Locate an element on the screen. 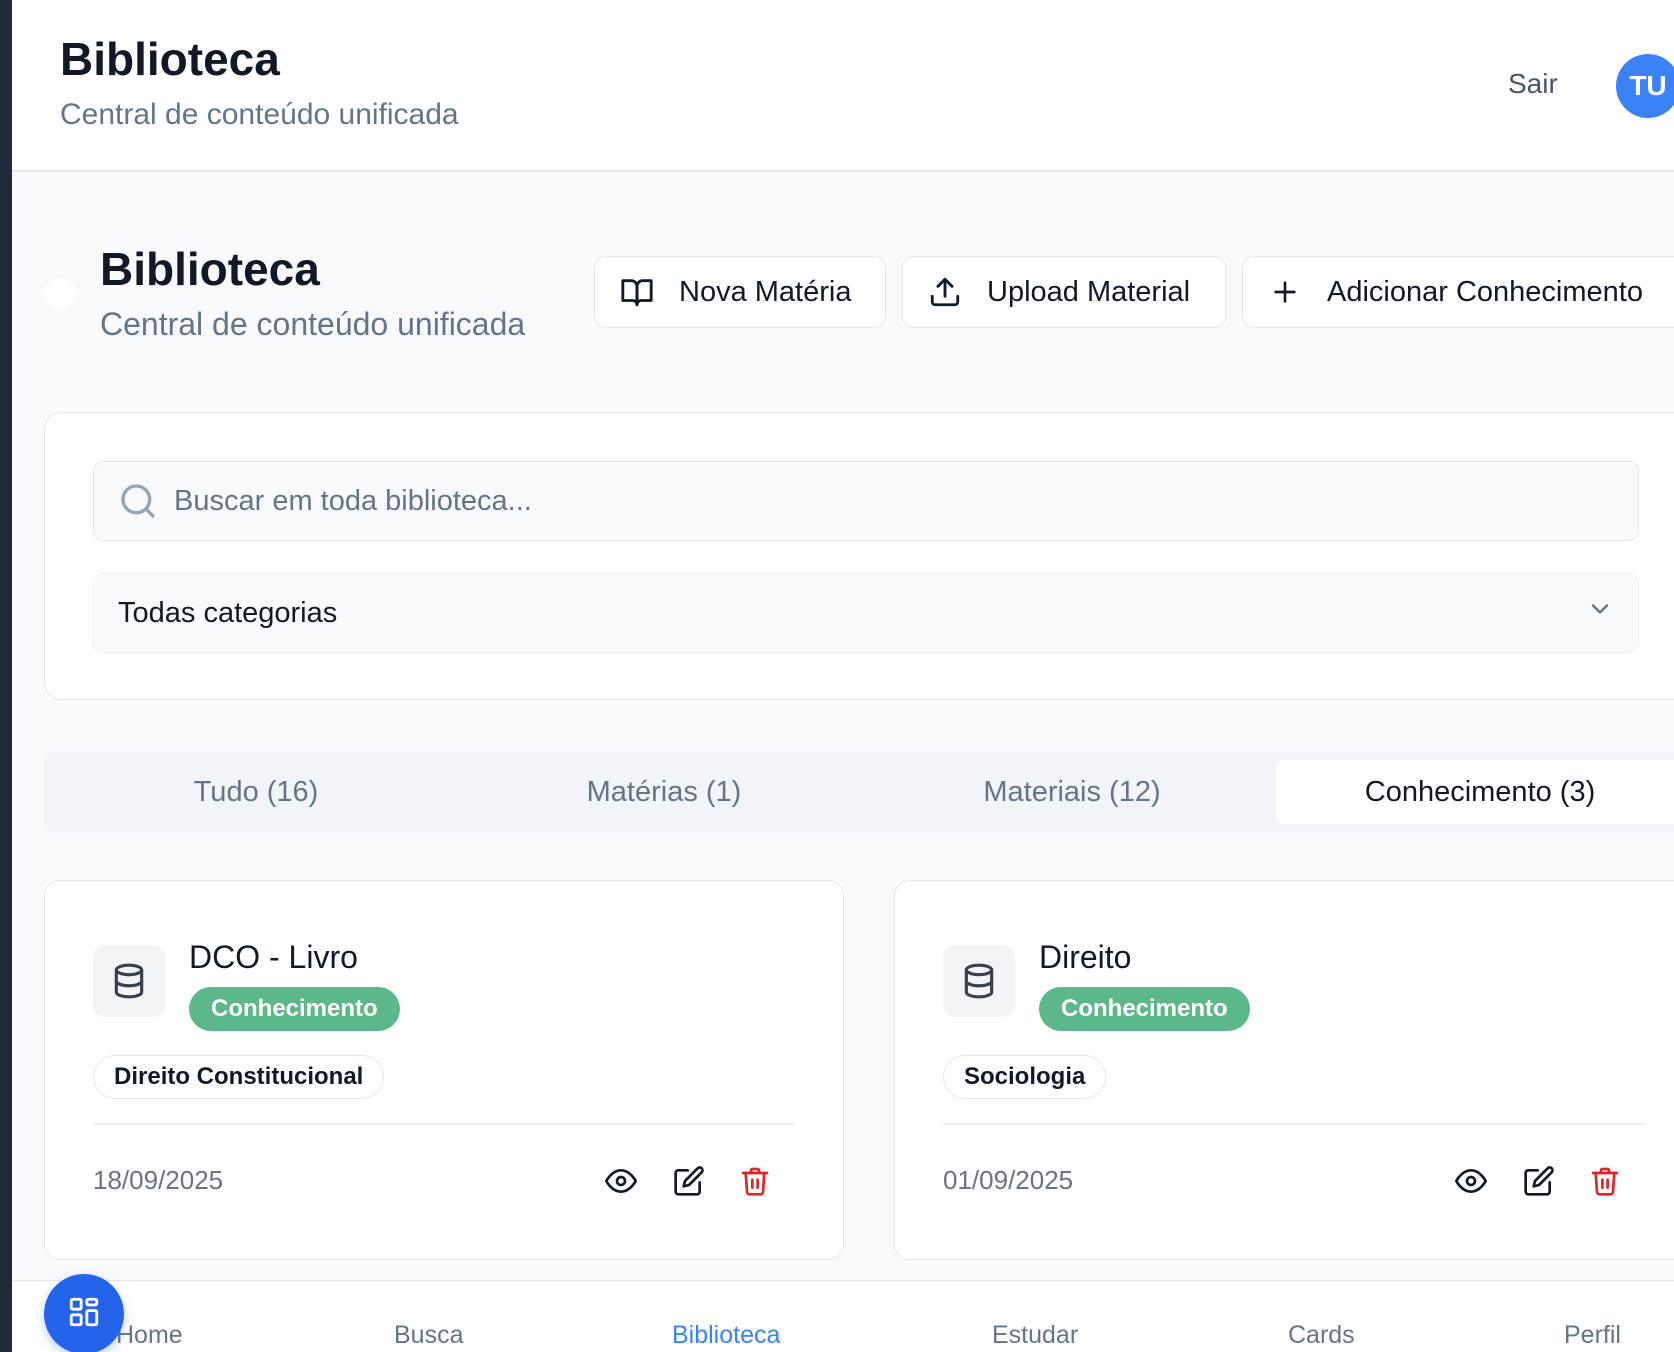 The width and height of the screenshot is (1674, 1352). logout-link: Sair is located at coordinates (1533, 84).